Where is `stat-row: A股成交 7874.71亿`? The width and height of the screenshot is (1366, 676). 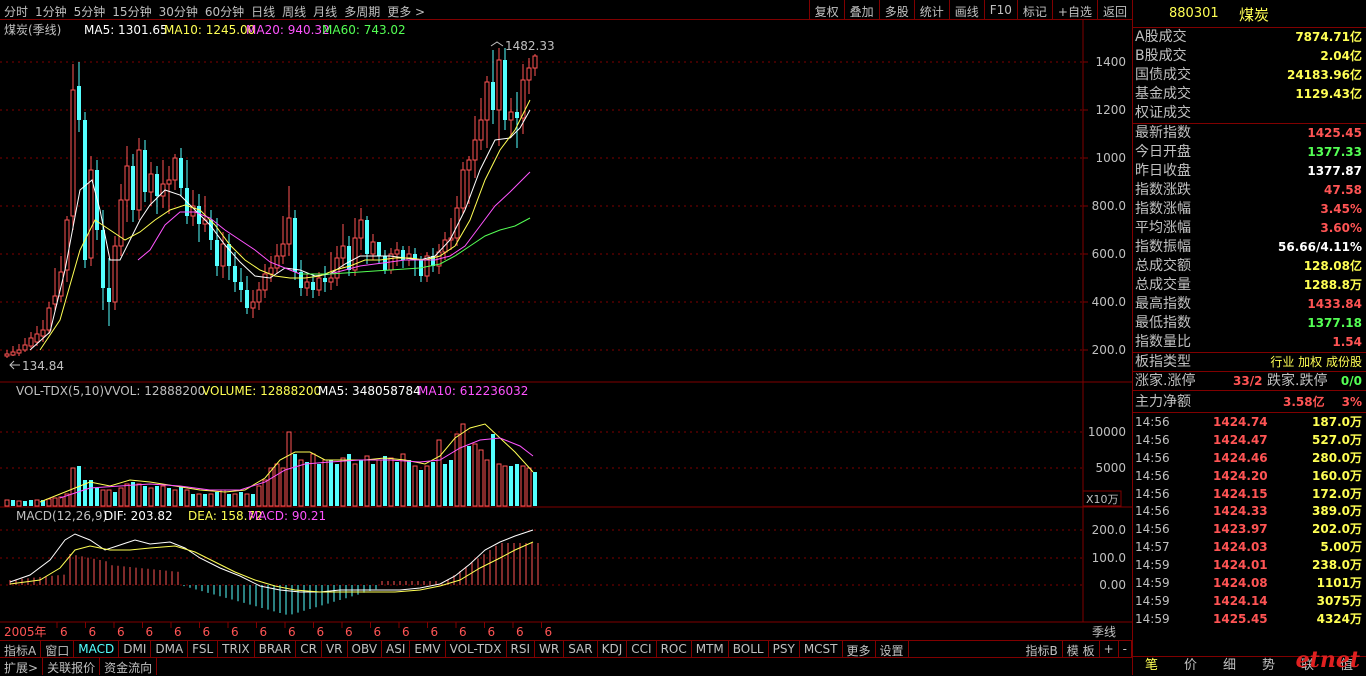
stat-row: A股成交 7874.71亿 is located at coordinates (1249, 37).